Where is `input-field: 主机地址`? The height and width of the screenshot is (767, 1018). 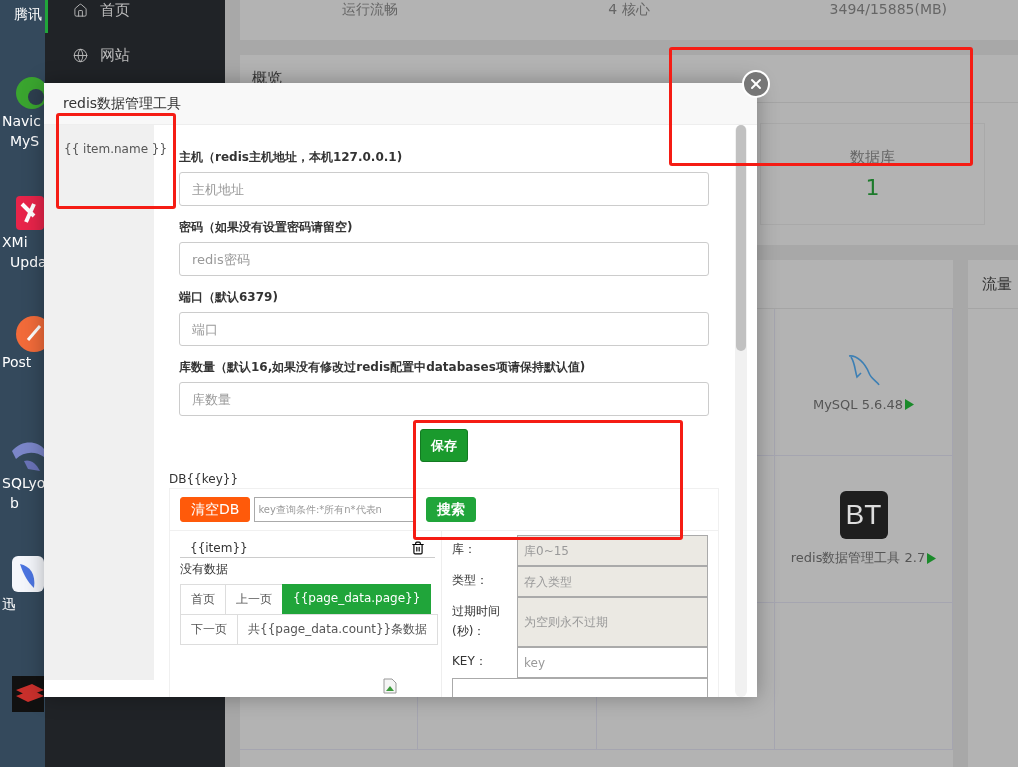 input-field: 主机地址 is located at coordinates (444, 189).